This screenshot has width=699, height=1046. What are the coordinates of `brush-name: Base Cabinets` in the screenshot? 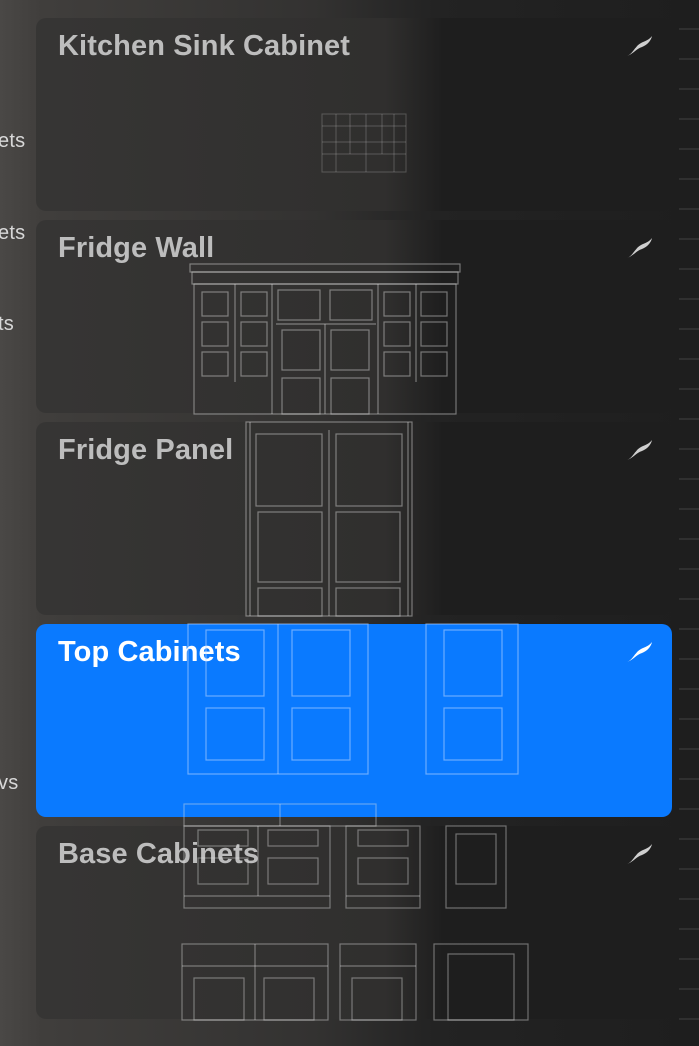 It's located at (159, 854).